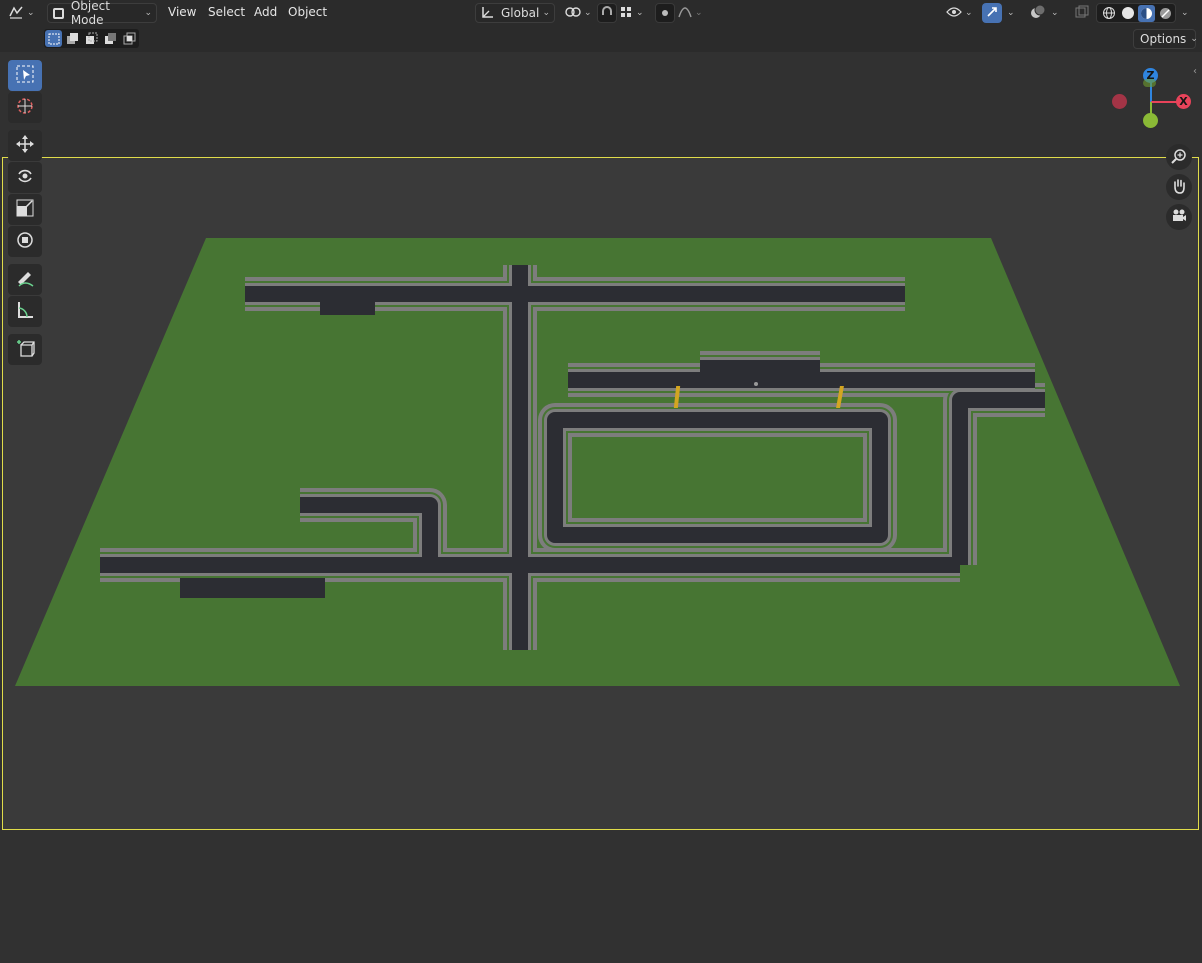  I want to click on axis-x-ball: X, so click(1183, 101).